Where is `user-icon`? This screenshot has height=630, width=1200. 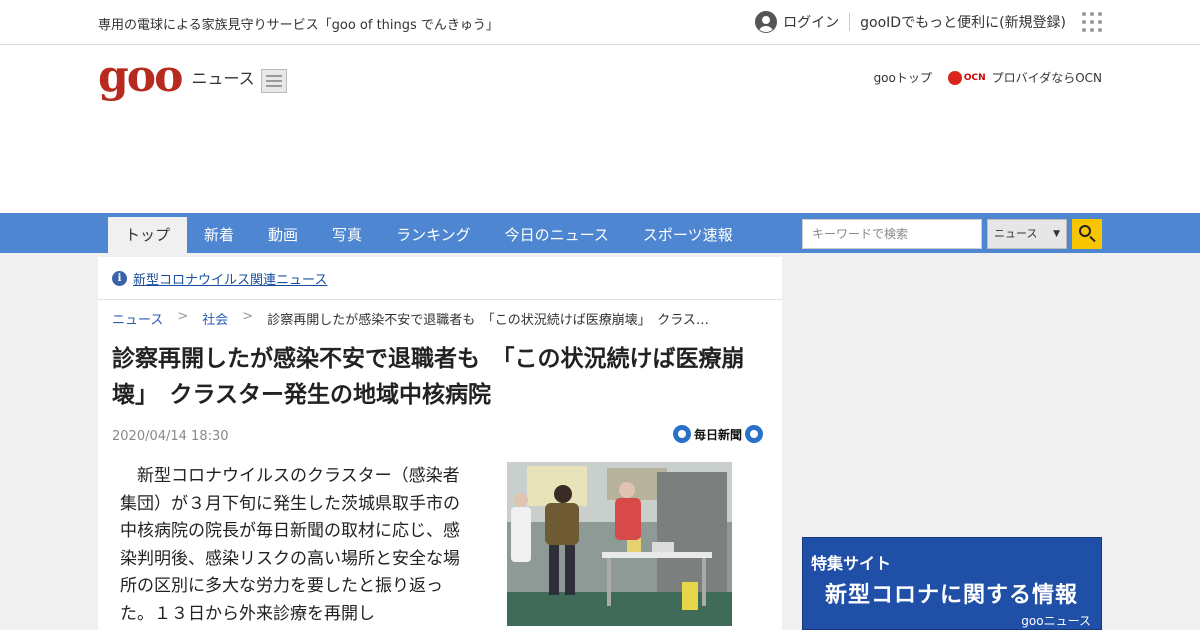 user-icon is located at coordinates (766, 22).